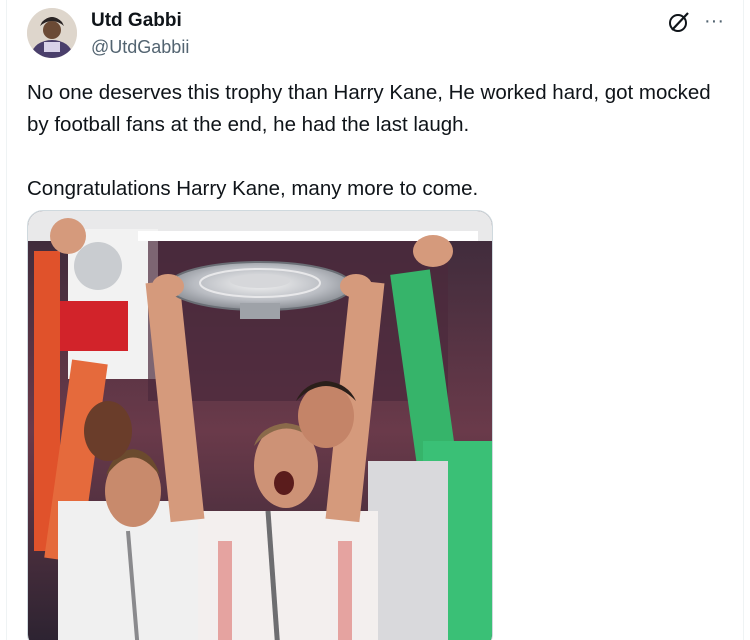 This screenshot has width=750, height=640. Describe the element at coordinates (714, 21) in the screenshot. I see `more-icon: ···` at that location.